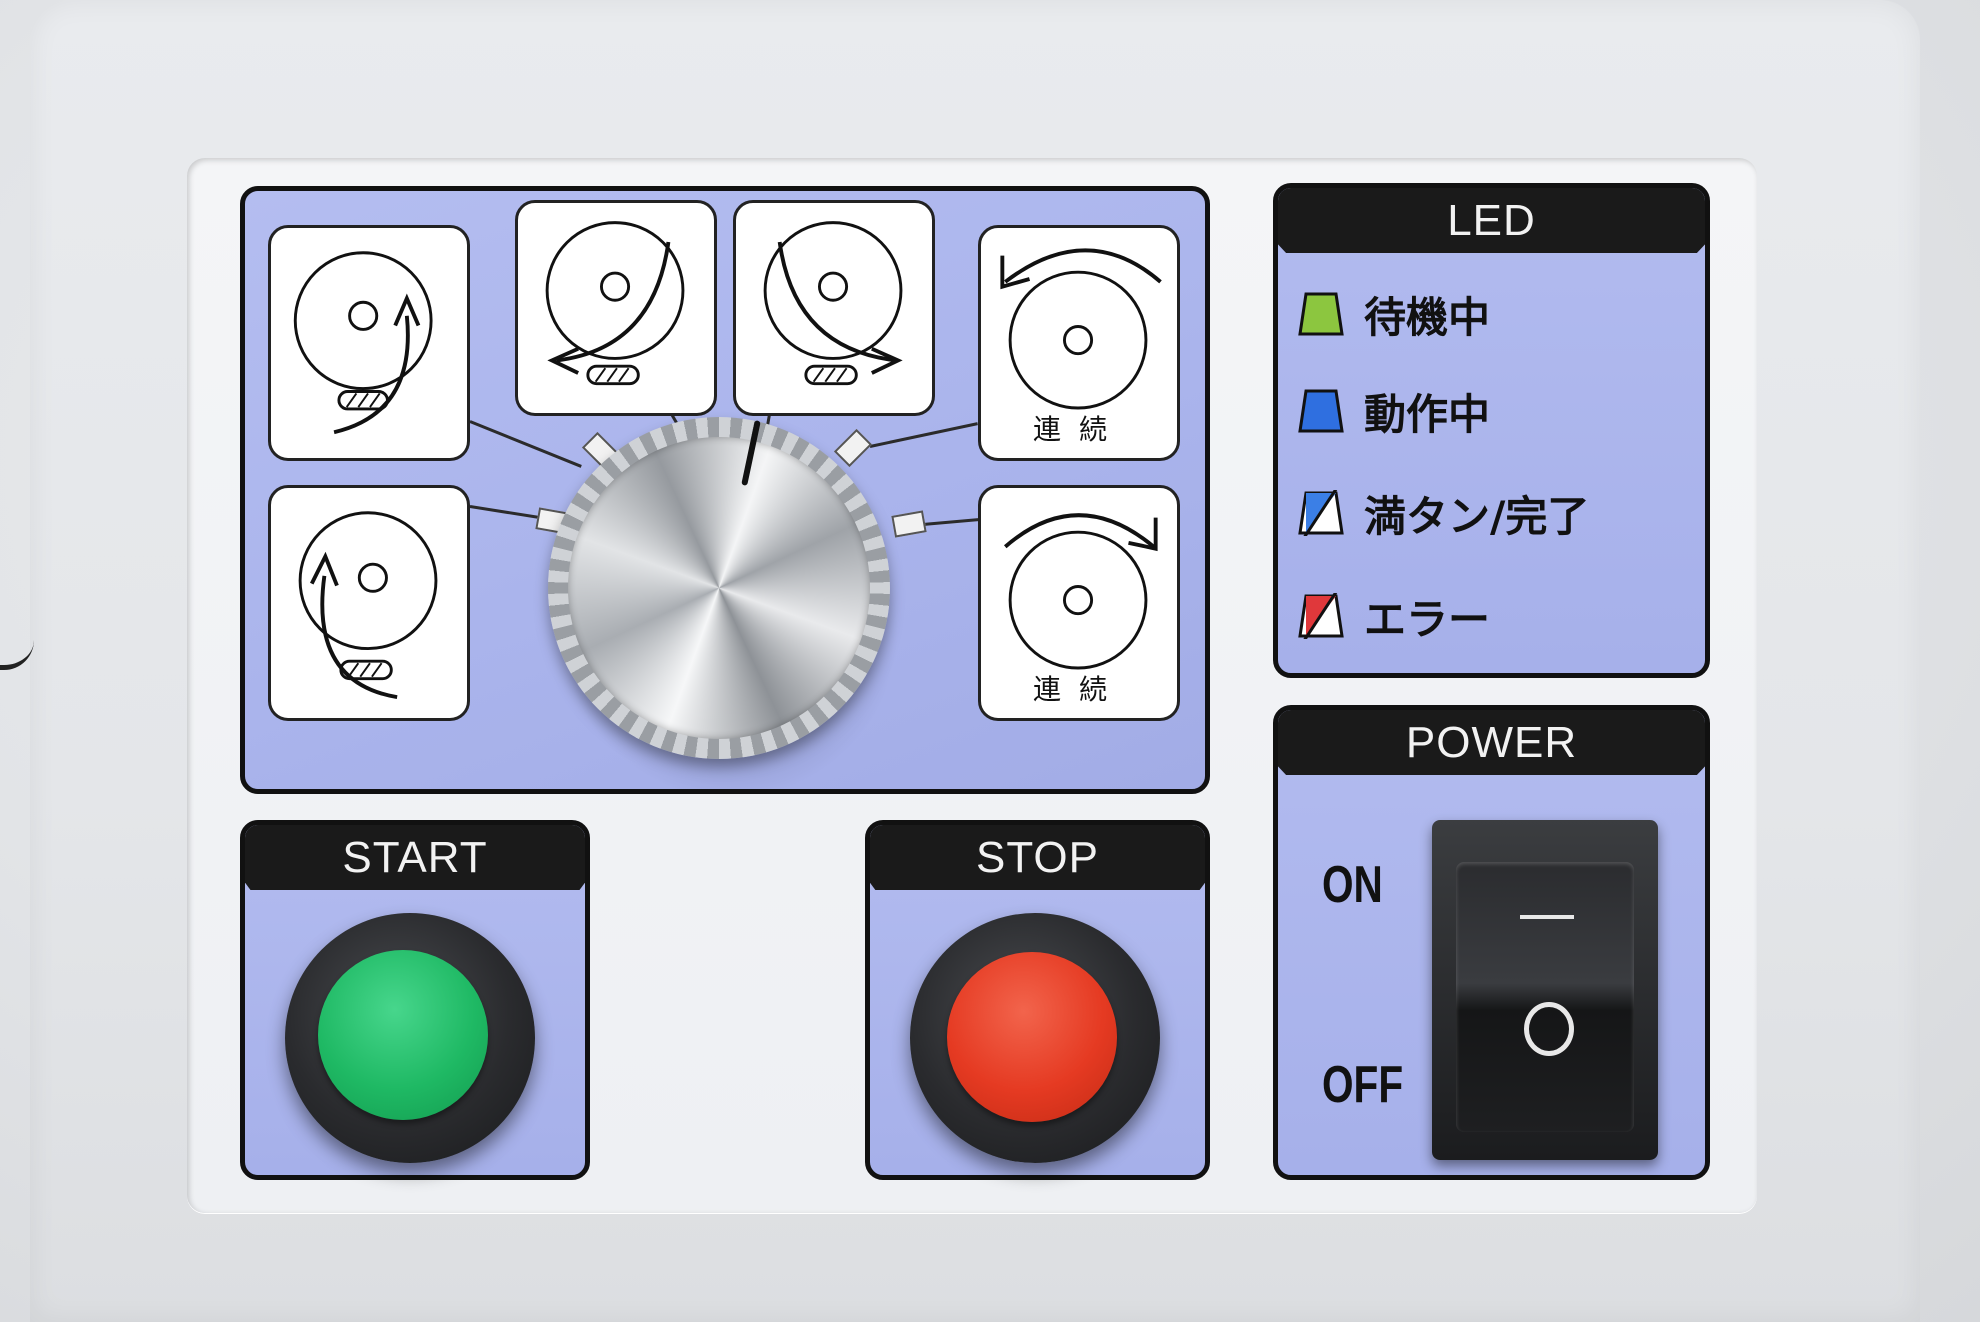 Image resolution: width=1980 pixels, height=1322 pixels. Describe the element at coordinates (1363, 1085) in the screenshot. I see `off-label: OFF` at that location.